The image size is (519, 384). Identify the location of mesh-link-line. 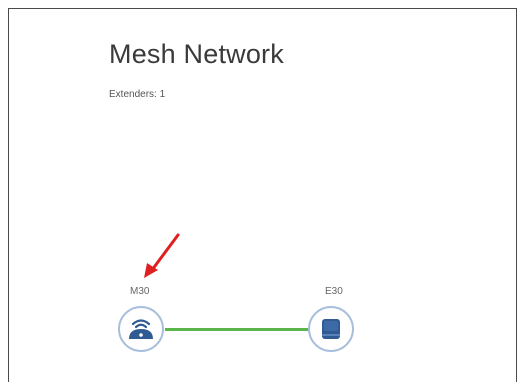
(237, 329).